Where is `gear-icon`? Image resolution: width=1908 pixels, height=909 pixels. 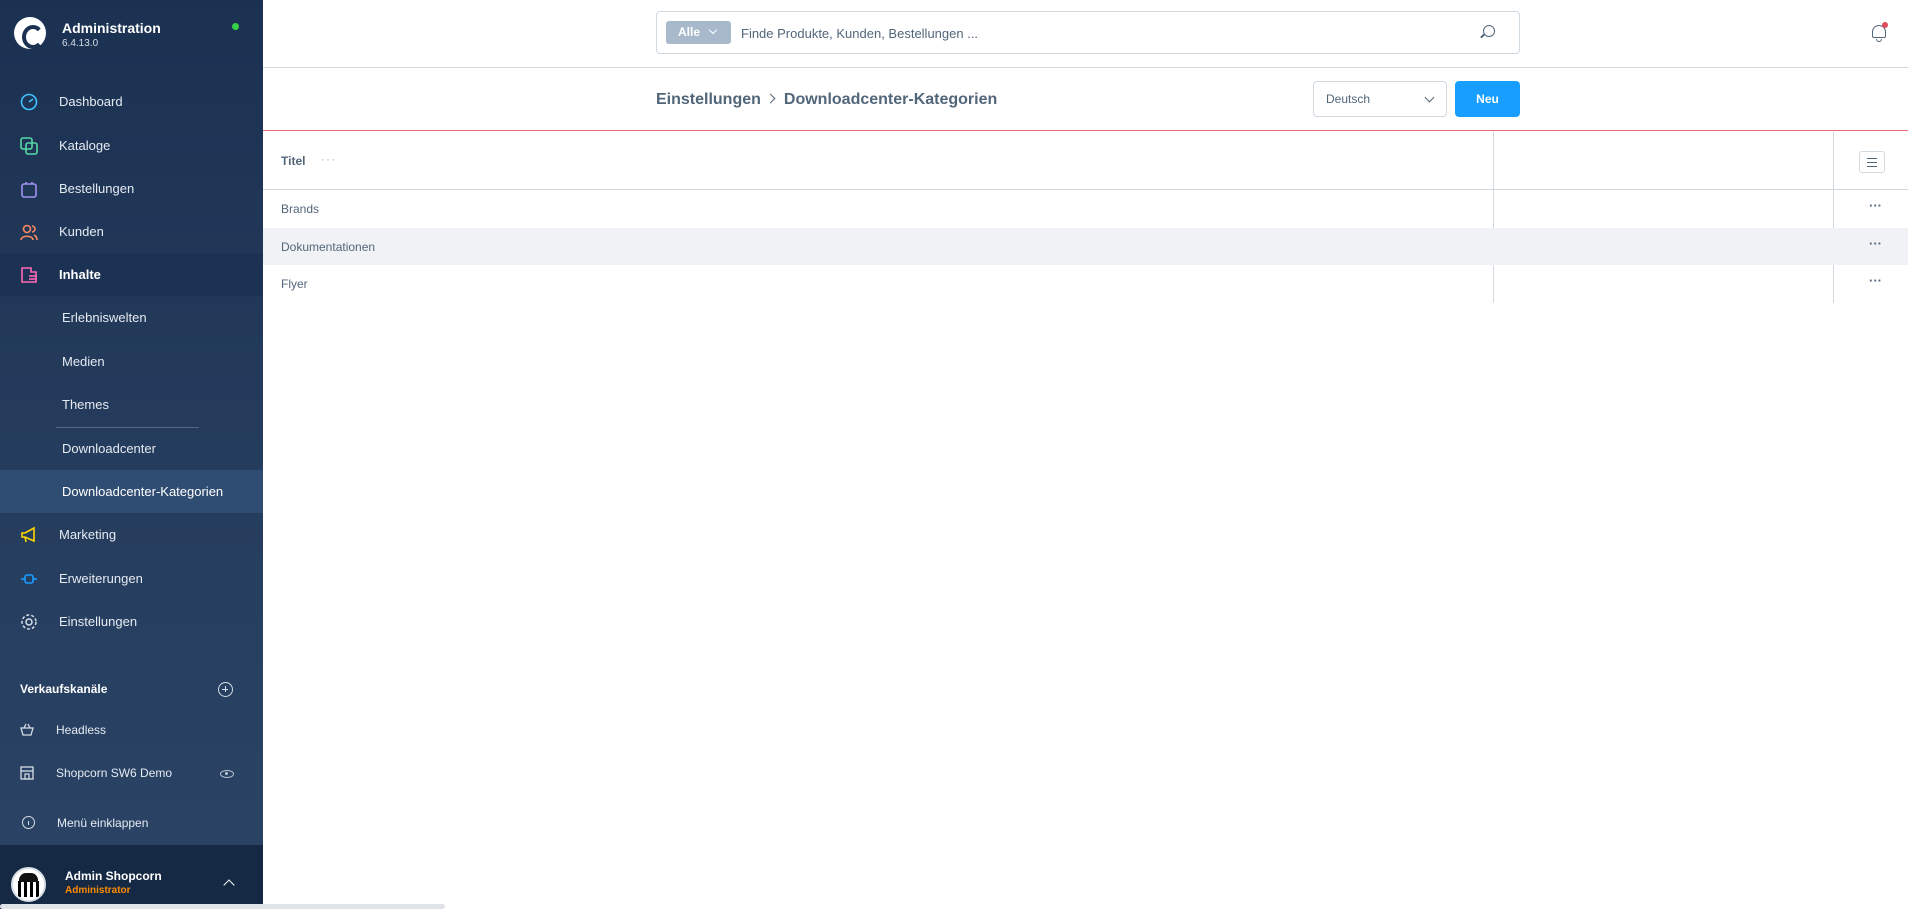
gear-icon is located at coordinates (29, 622).